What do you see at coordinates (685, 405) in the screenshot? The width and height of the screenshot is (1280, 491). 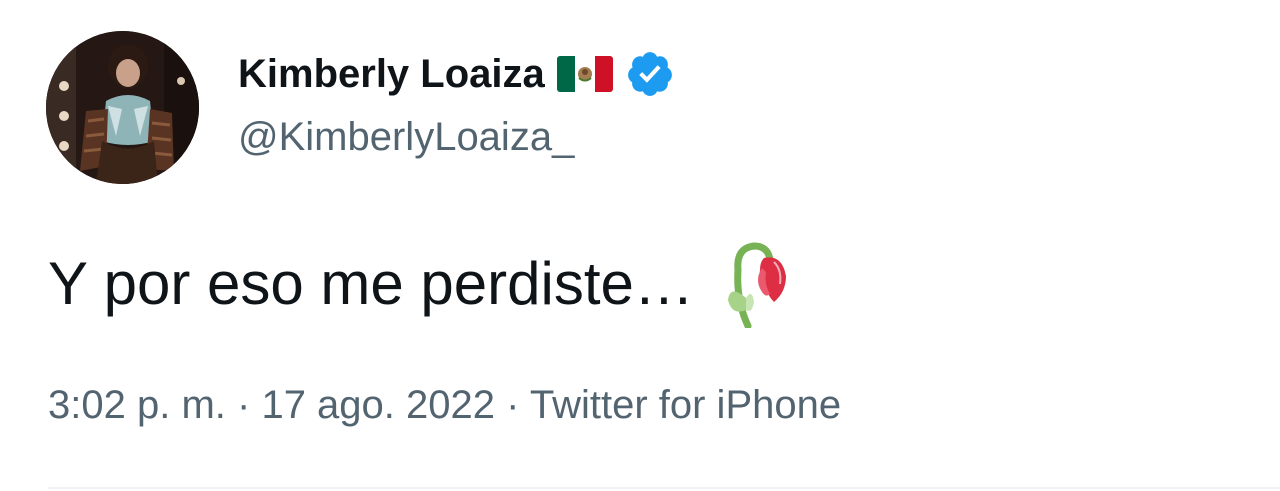 I see `tweet-source-link: Twitter for iPhone` at bounding box center [685, 405].